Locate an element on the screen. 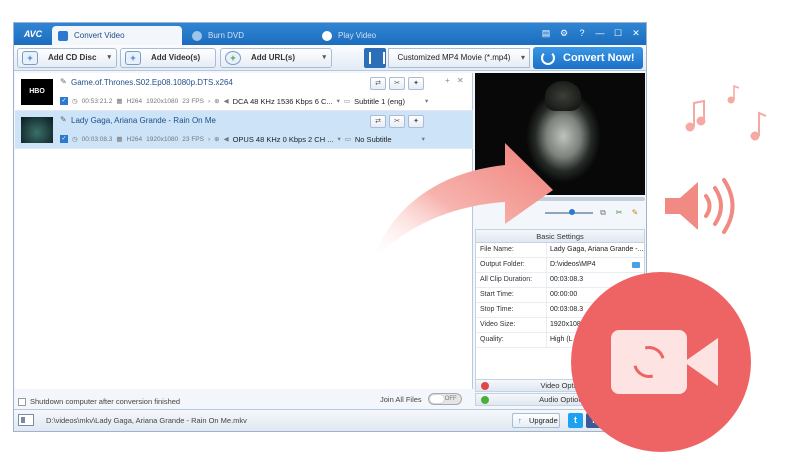  subtitle-icon: ▭ is located at coordinates (347, 101).